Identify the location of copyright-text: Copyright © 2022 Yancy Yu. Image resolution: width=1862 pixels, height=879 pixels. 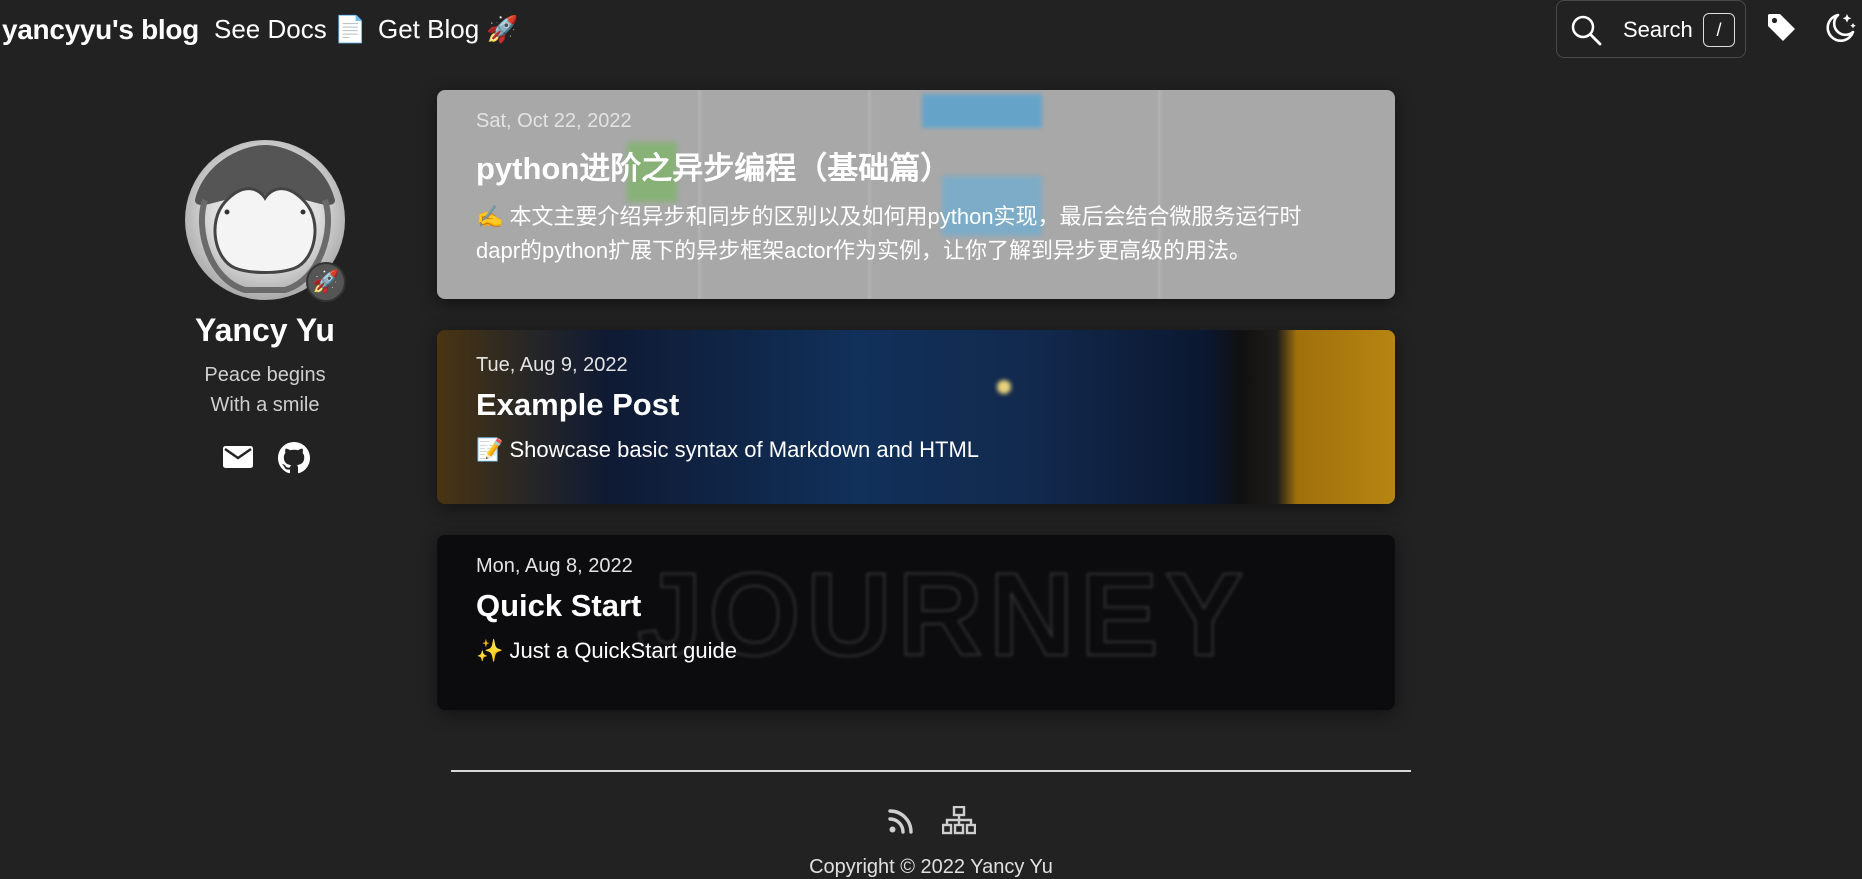
(931, 867).